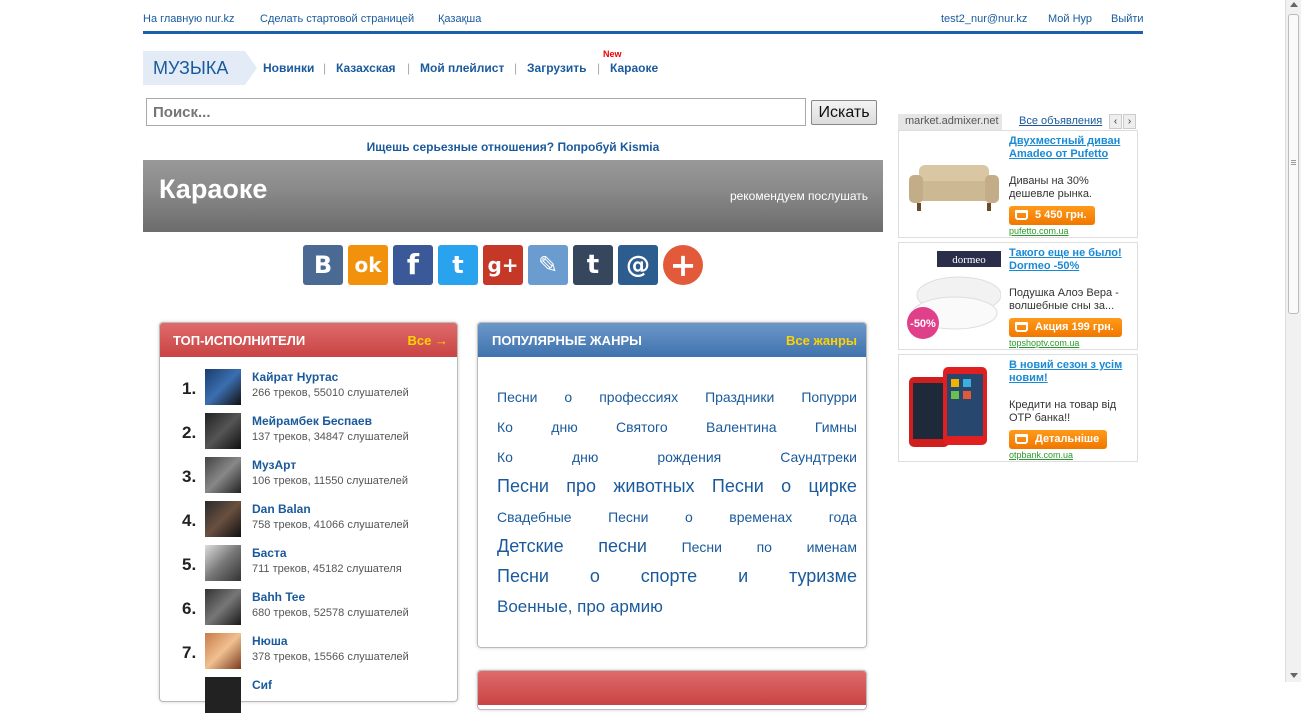 The height and width of the screenshot is (721, 1301). Describe the element at coordinates (270, 641) in the screenshot. I see `artist-name: Нюша` at that location.